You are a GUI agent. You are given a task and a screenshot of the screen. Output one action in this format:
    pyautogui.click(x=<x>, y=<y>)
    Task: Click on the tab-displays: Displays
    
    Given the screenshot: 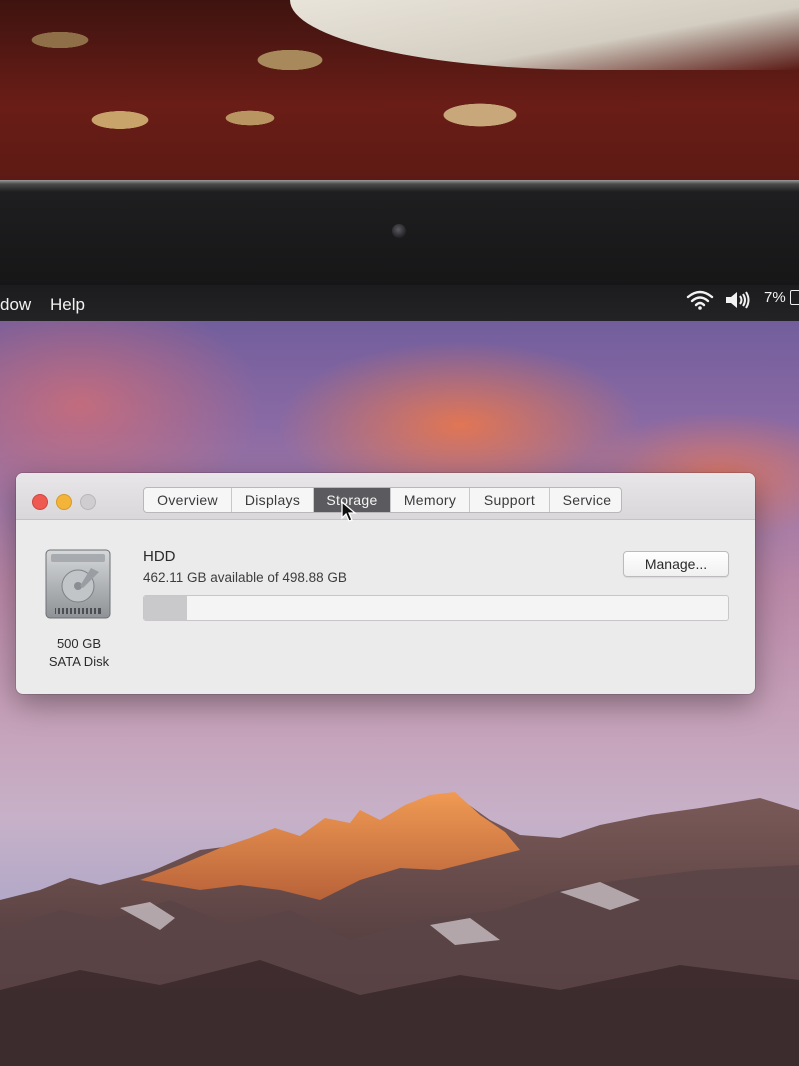 What is the action you would take?
    pyautogui.click(x=273, y=500)
    